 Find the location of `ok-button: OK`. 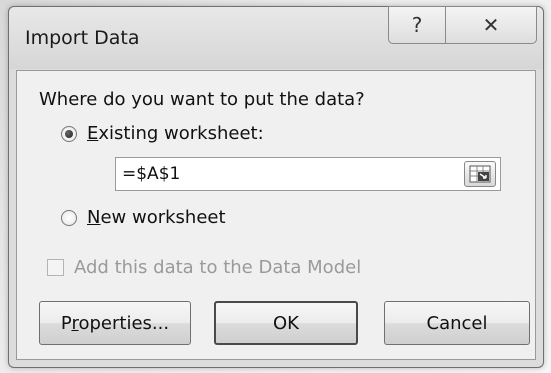

ok-button: OK is located at coordinates (286, 323).